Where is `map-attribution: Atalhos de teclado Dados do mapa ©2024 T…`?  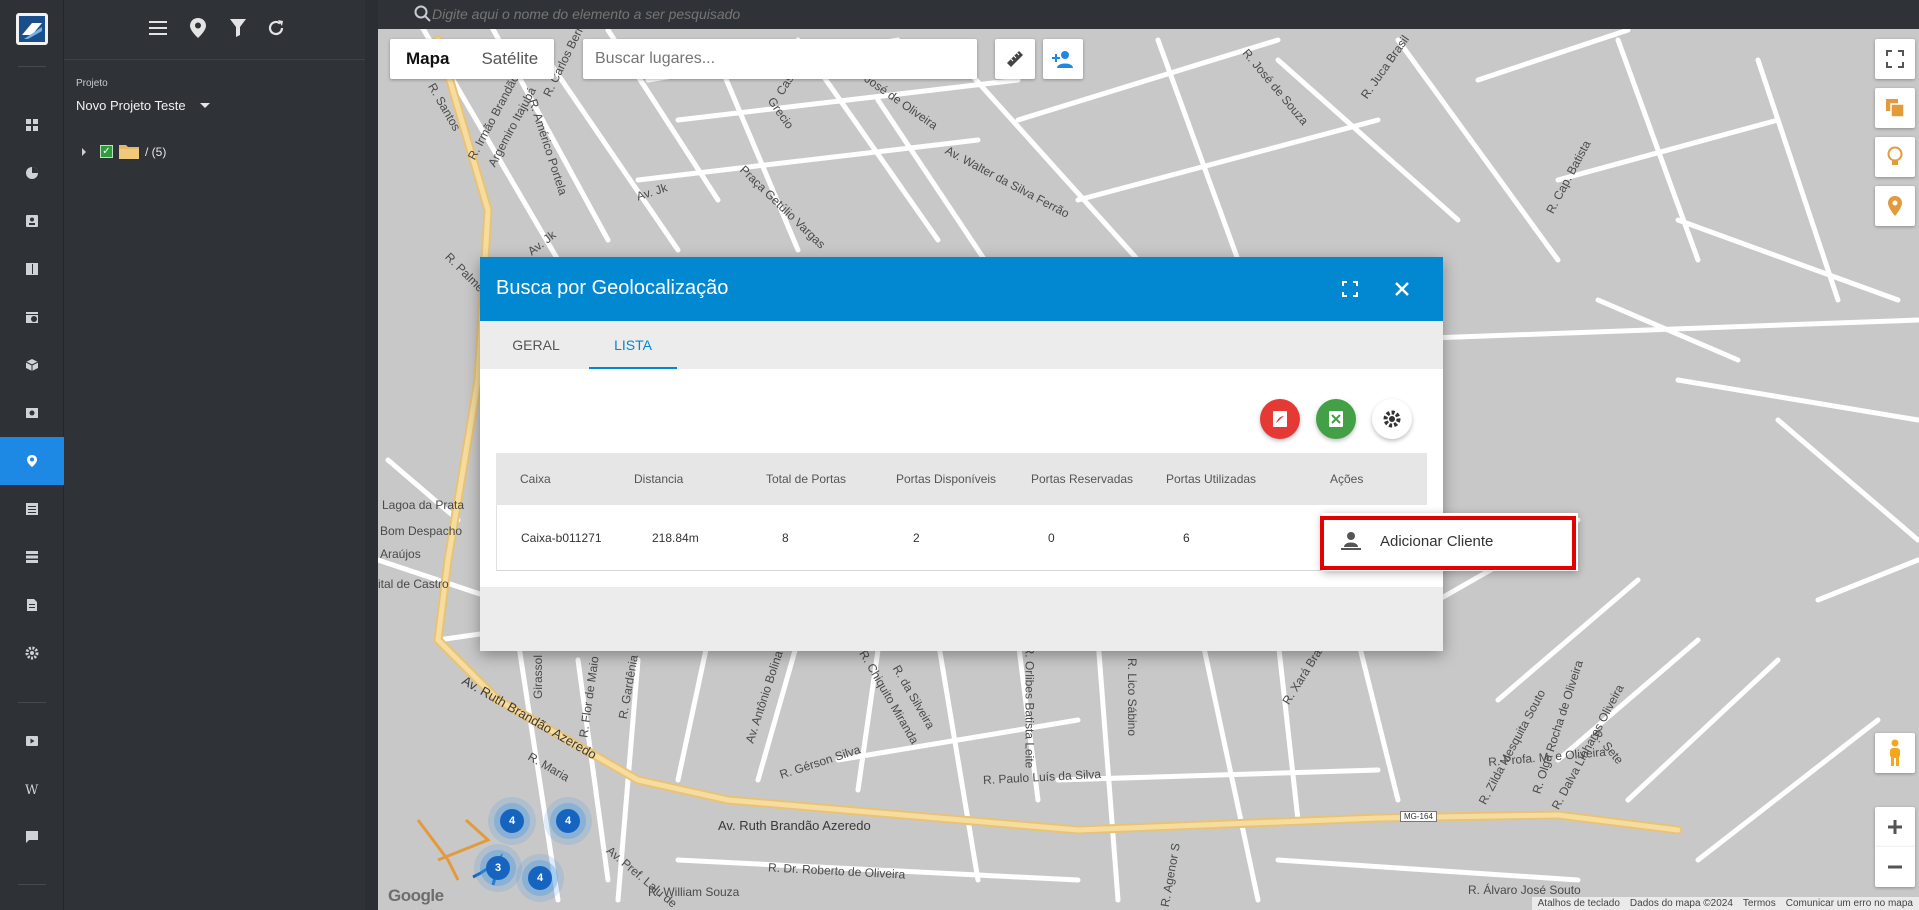
map-attribution: Atalhos de teclado Dados do mapa ©2024 T… is located at coordinates (1725, 903).